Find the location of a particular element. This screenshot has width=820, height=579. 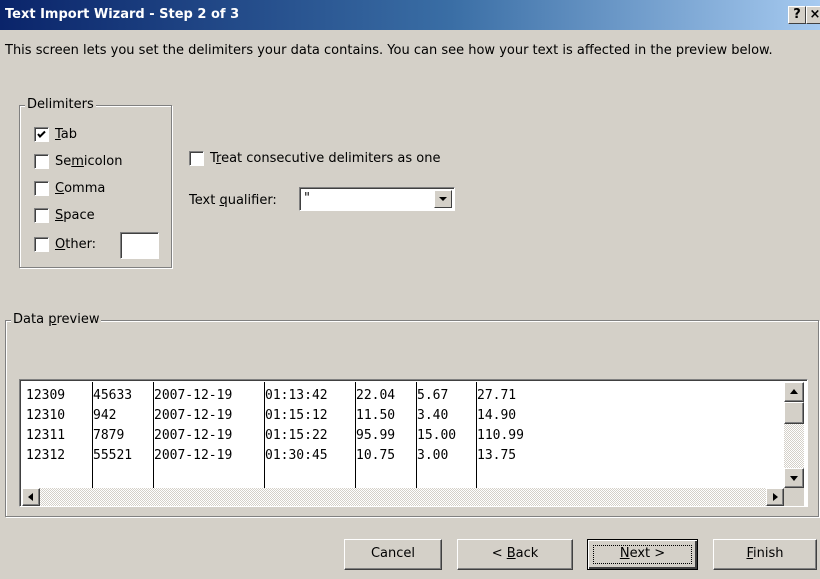

tab-checkbox is located at coordinates (41, 134).